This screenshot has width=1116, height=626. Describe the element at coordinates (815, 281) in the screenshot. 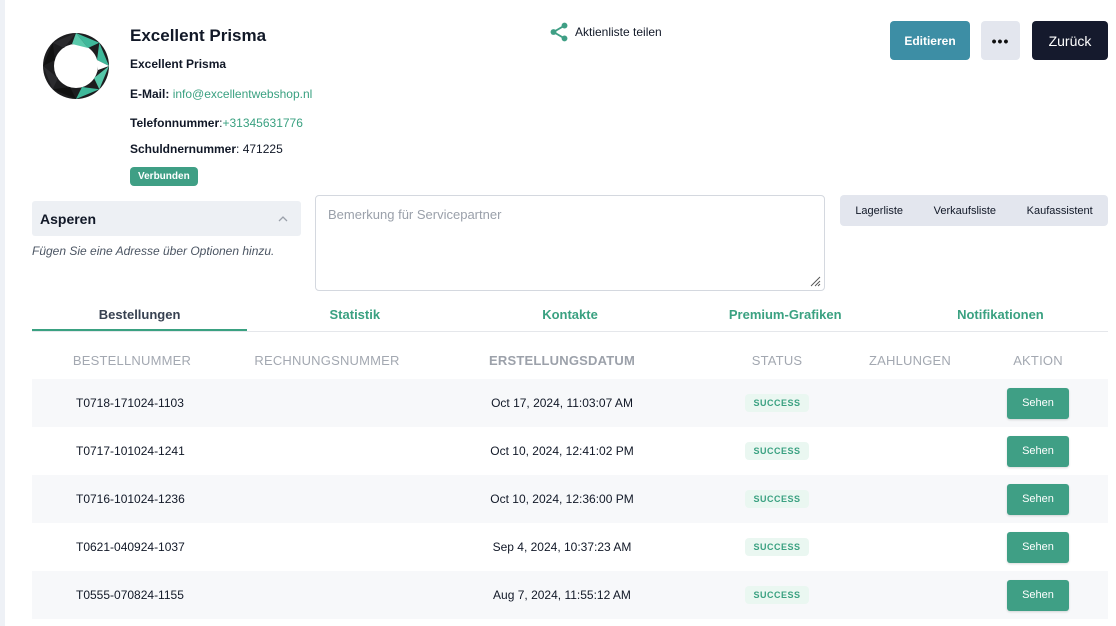

I see `resize-grip-icon` at that location.